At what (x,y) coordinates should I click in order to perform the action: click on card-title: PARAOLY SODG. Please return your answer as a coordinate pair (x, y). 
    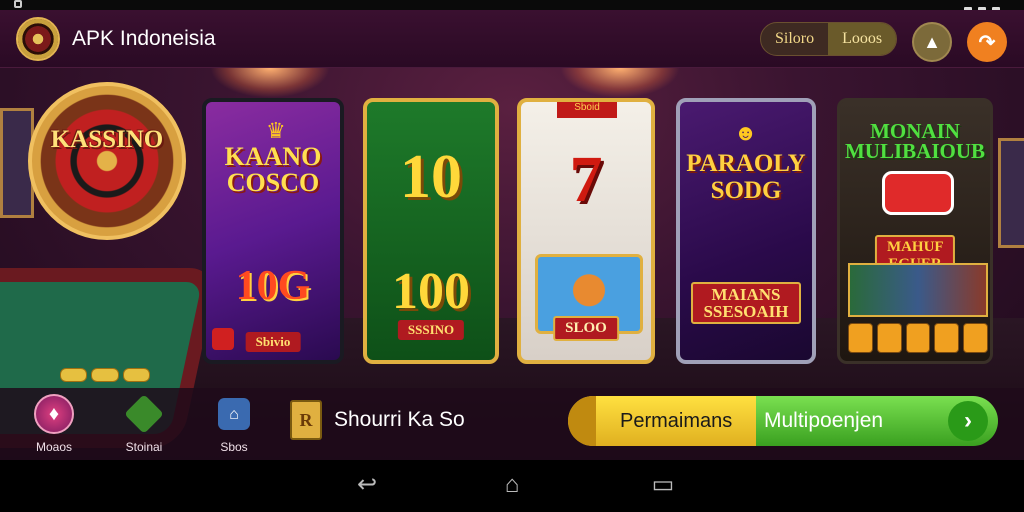
    Looking at the image, I should click on (746, 177).